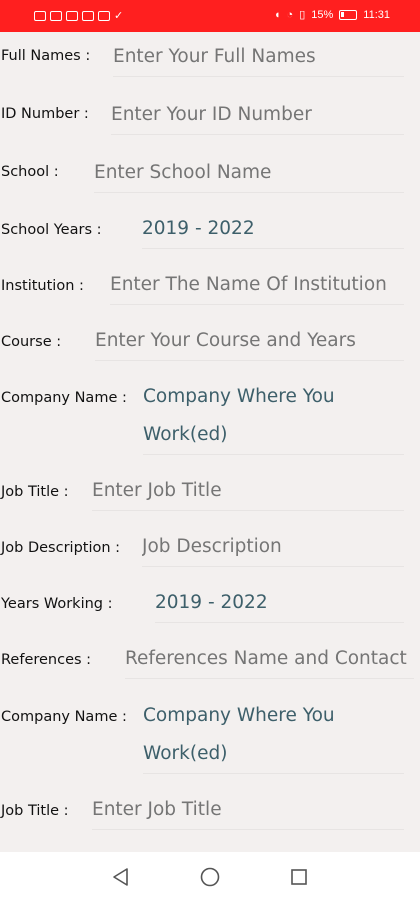 The width and height of the screenshot is (420, 900). Describe the element at coordinates (249, 341) in the screenshot. I see `course-input` at that location.